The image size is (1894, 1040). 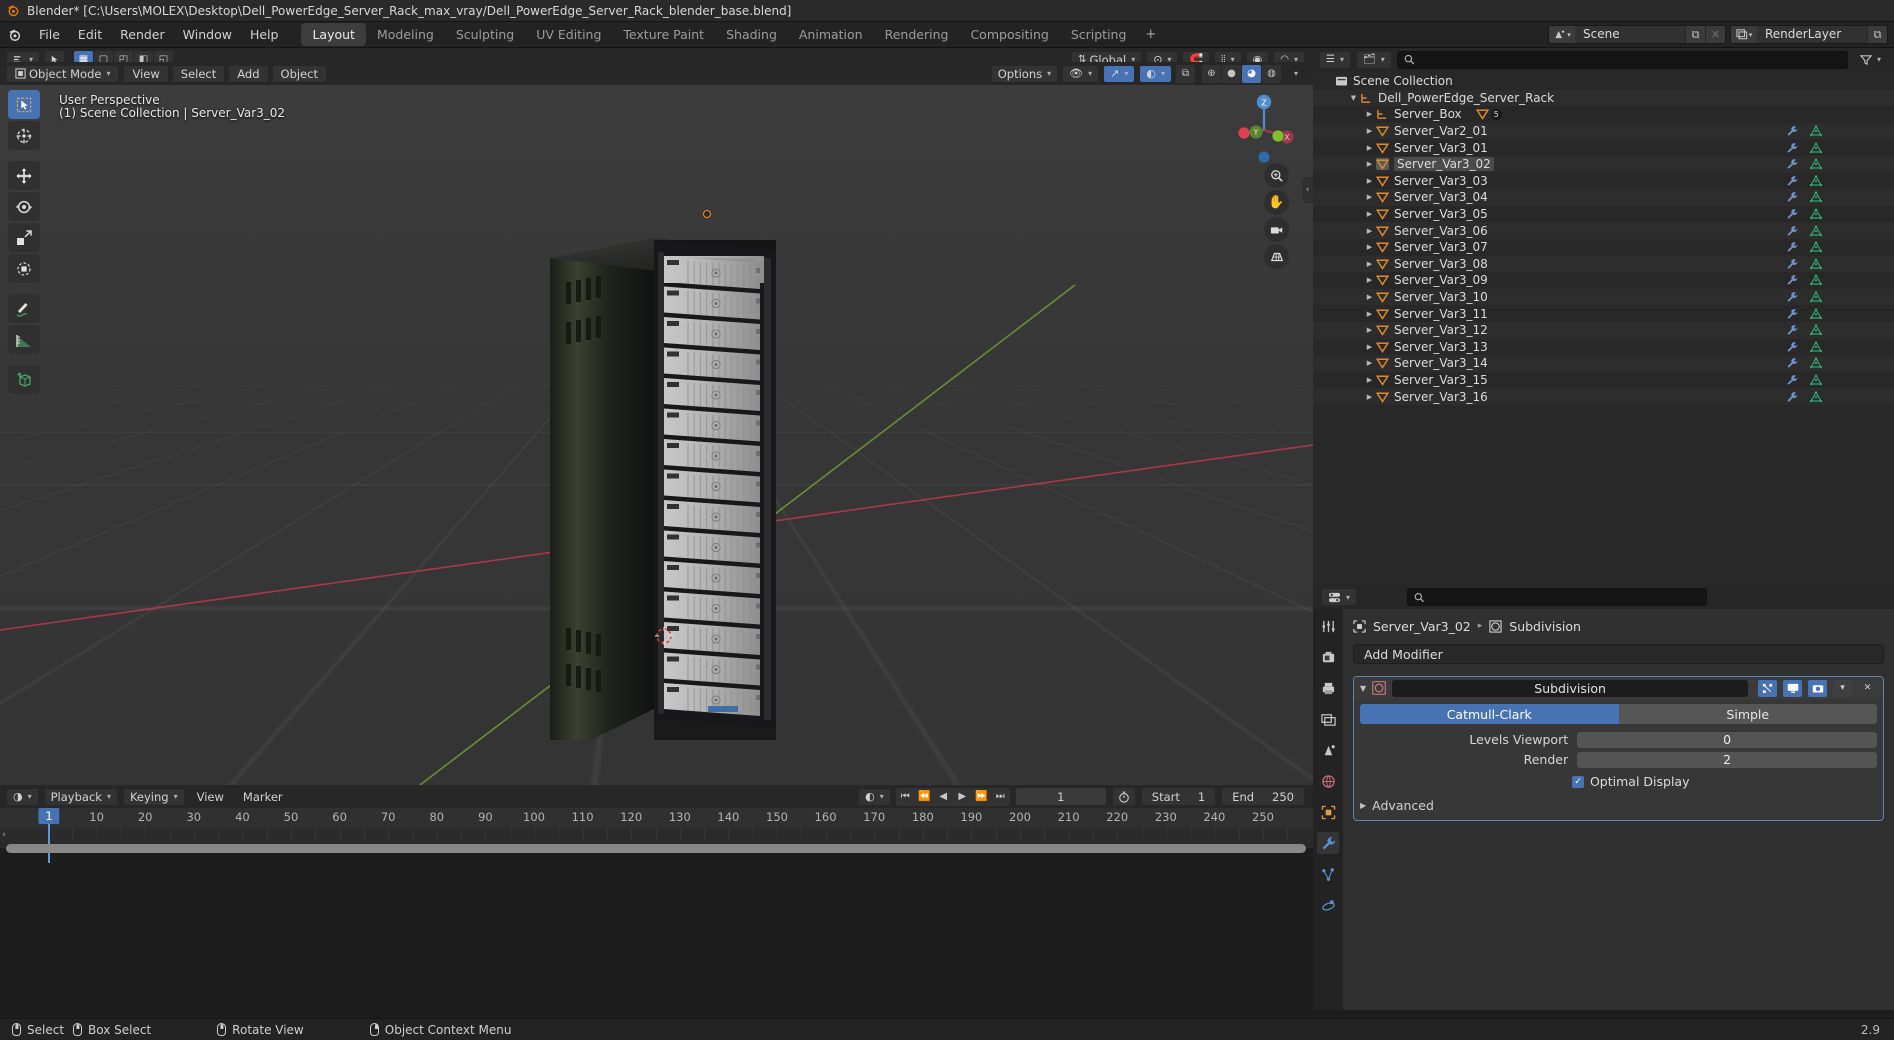 I want to click on view-layer-selector: ▾ RenderLayer ⧉, so click(x=1809, y=34).